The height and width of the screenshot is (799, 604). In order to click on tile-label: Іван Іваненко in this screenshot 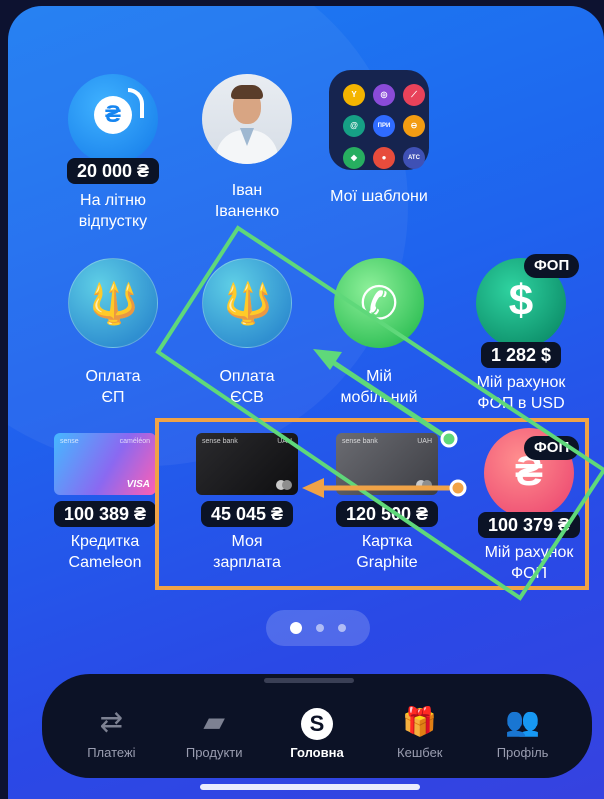, I will do `click(247, 201)`.